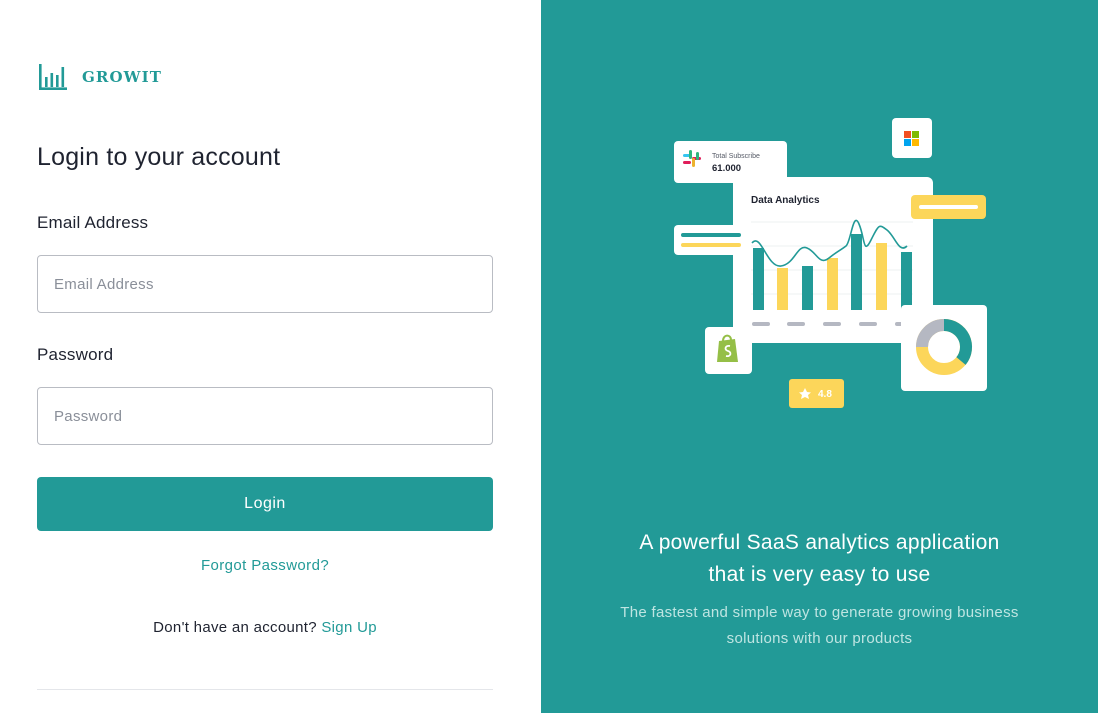  What do you see at coordinates (348, 627) in the screenshot?
I see `signup-link: Sign Up` at bounding box center [348, 627].